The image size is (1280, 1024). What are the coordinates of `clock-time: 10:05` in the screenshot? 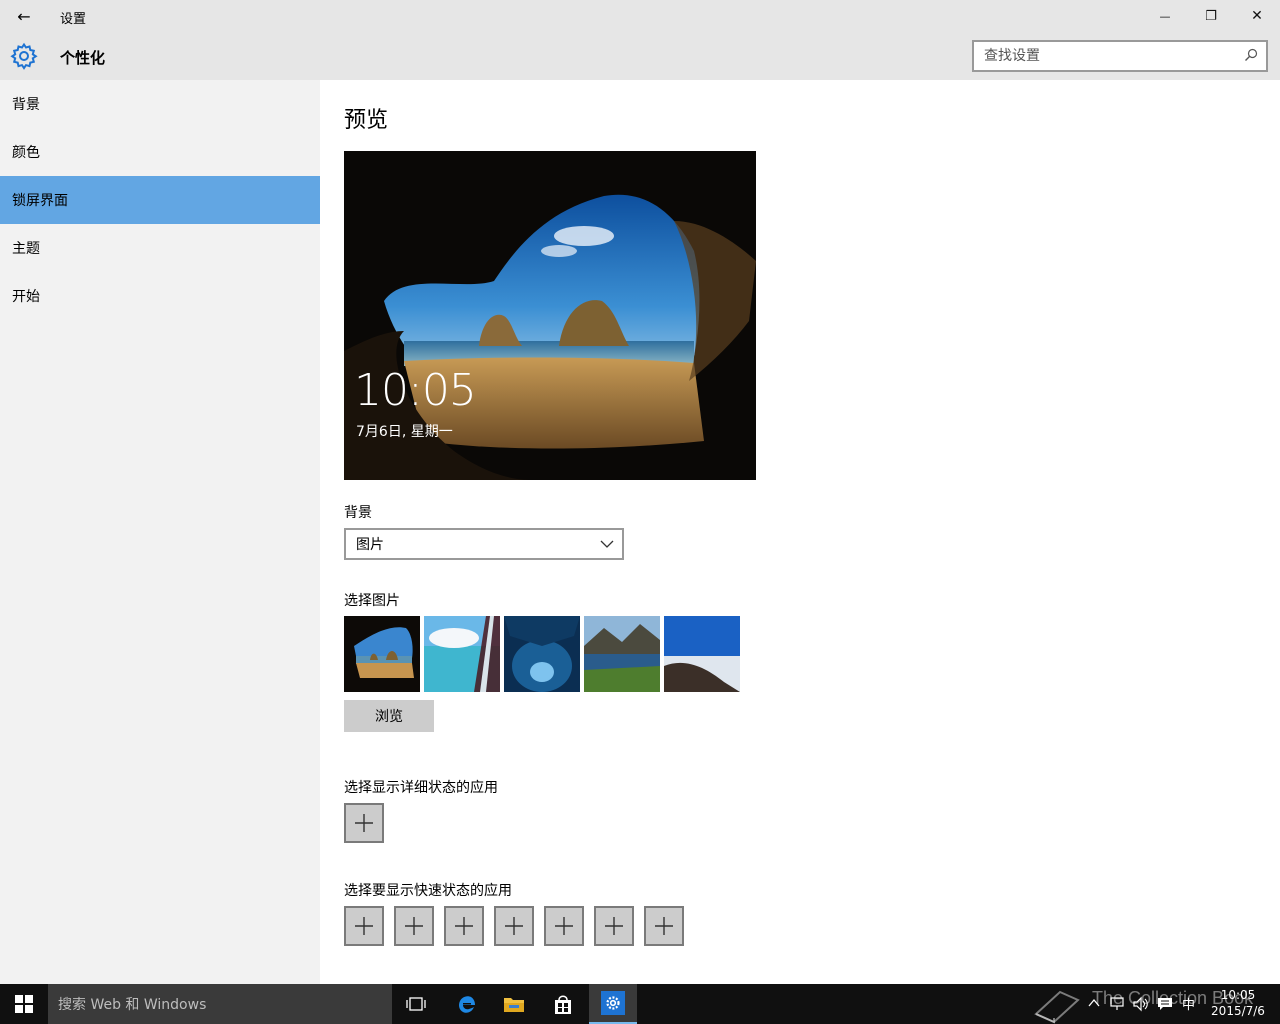 It's located at (1238, 995).